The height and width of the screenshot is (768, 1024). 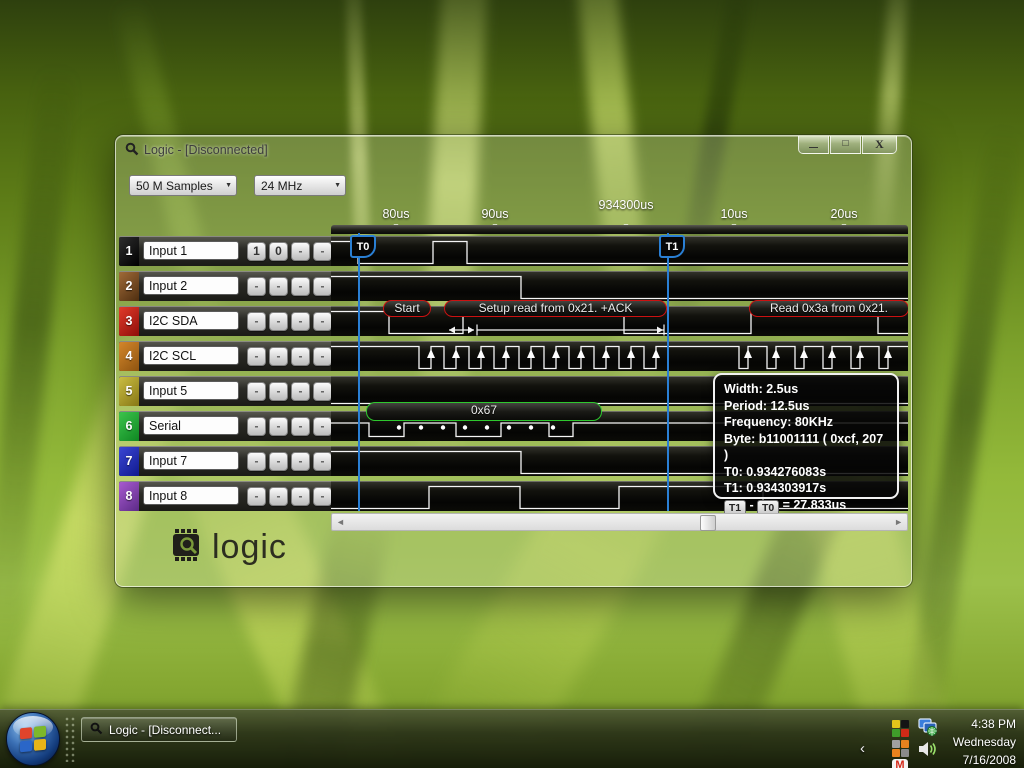 What do you see at coordinates (363, 246) in the screenshot?
I see `time-marker-tag: T0` at bounding box center [363, 246].